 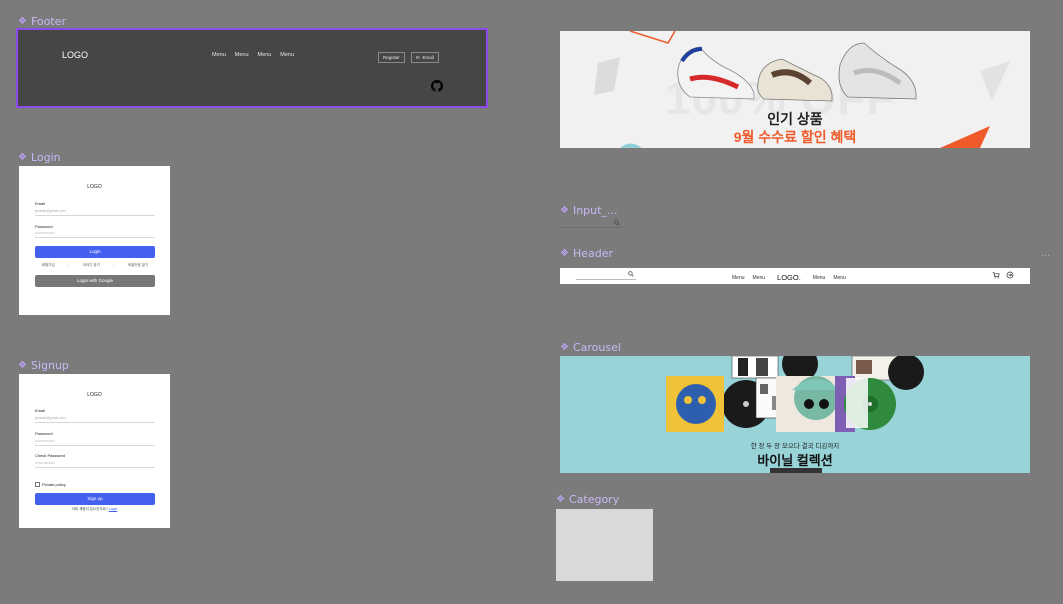 I want to click on carousel-subtitle: 바이닐 컬렉션, so click(x=795, y=460).